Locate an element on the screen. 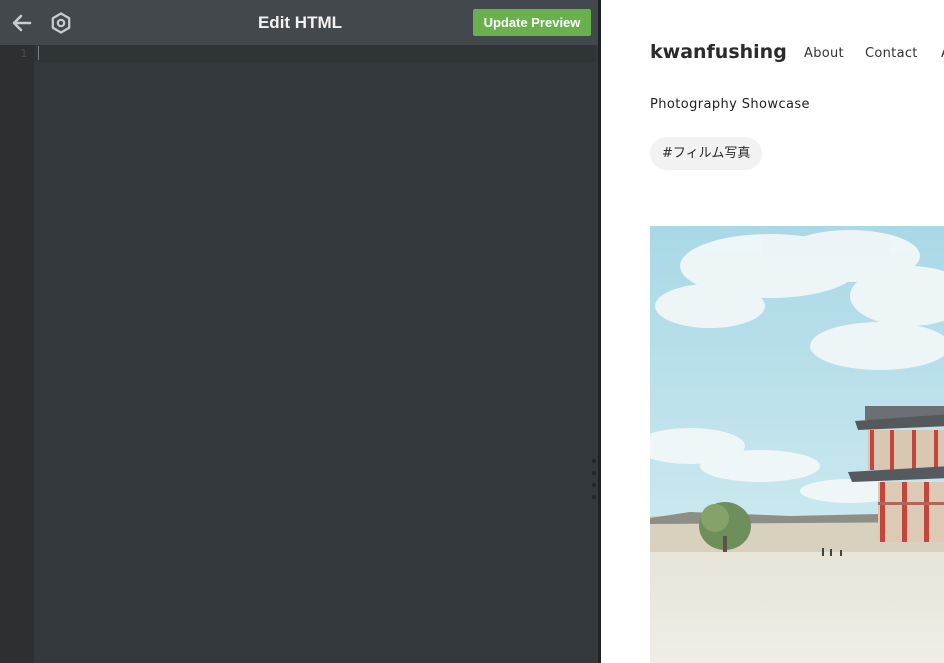  site-subtitle: Photography Showcase is located at coordinates (730, 104).